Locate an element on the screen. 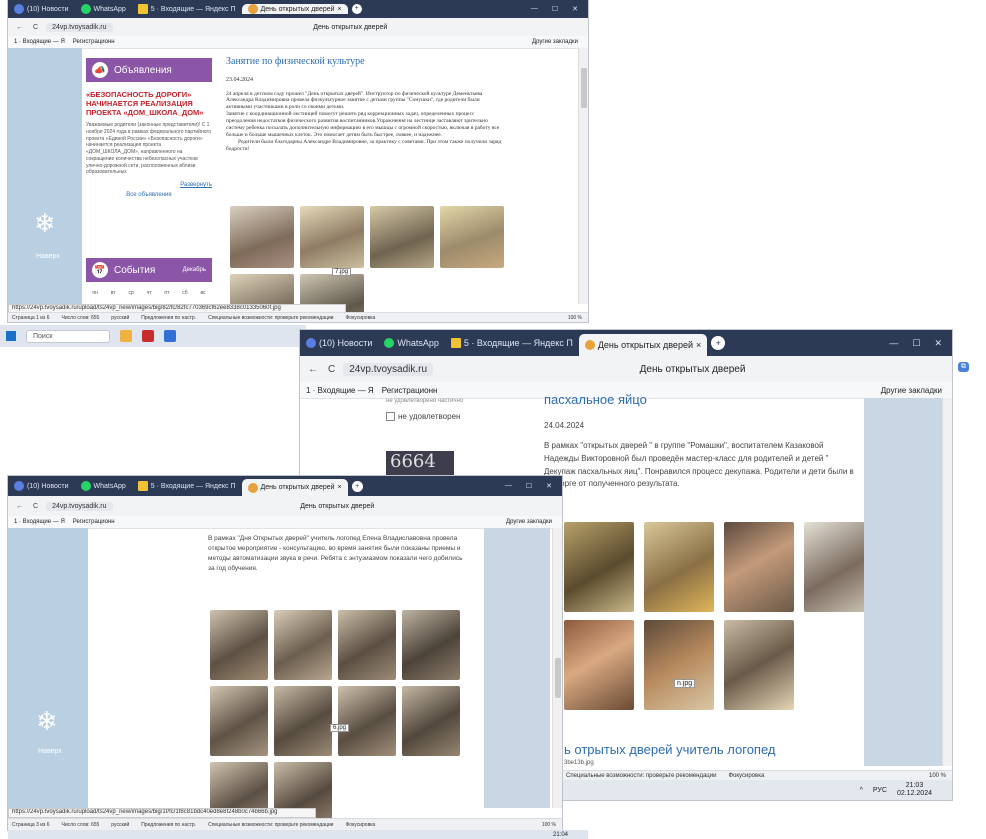 The image size is (986, 839). whatsapp-icon is located at coordinates (85, 9).